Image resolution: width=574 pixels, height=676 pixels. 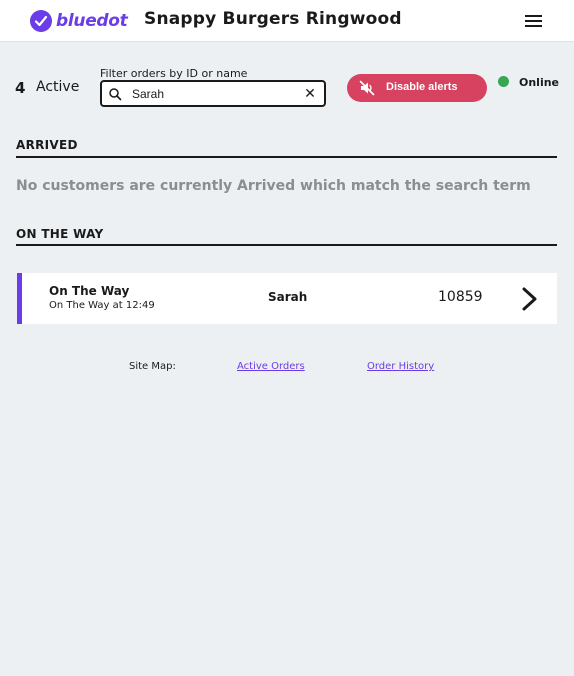 What do you see at coordinates (400, 366) in the screenshot?
I see `order-history-link: Order History` at bounding box center [400, 366].